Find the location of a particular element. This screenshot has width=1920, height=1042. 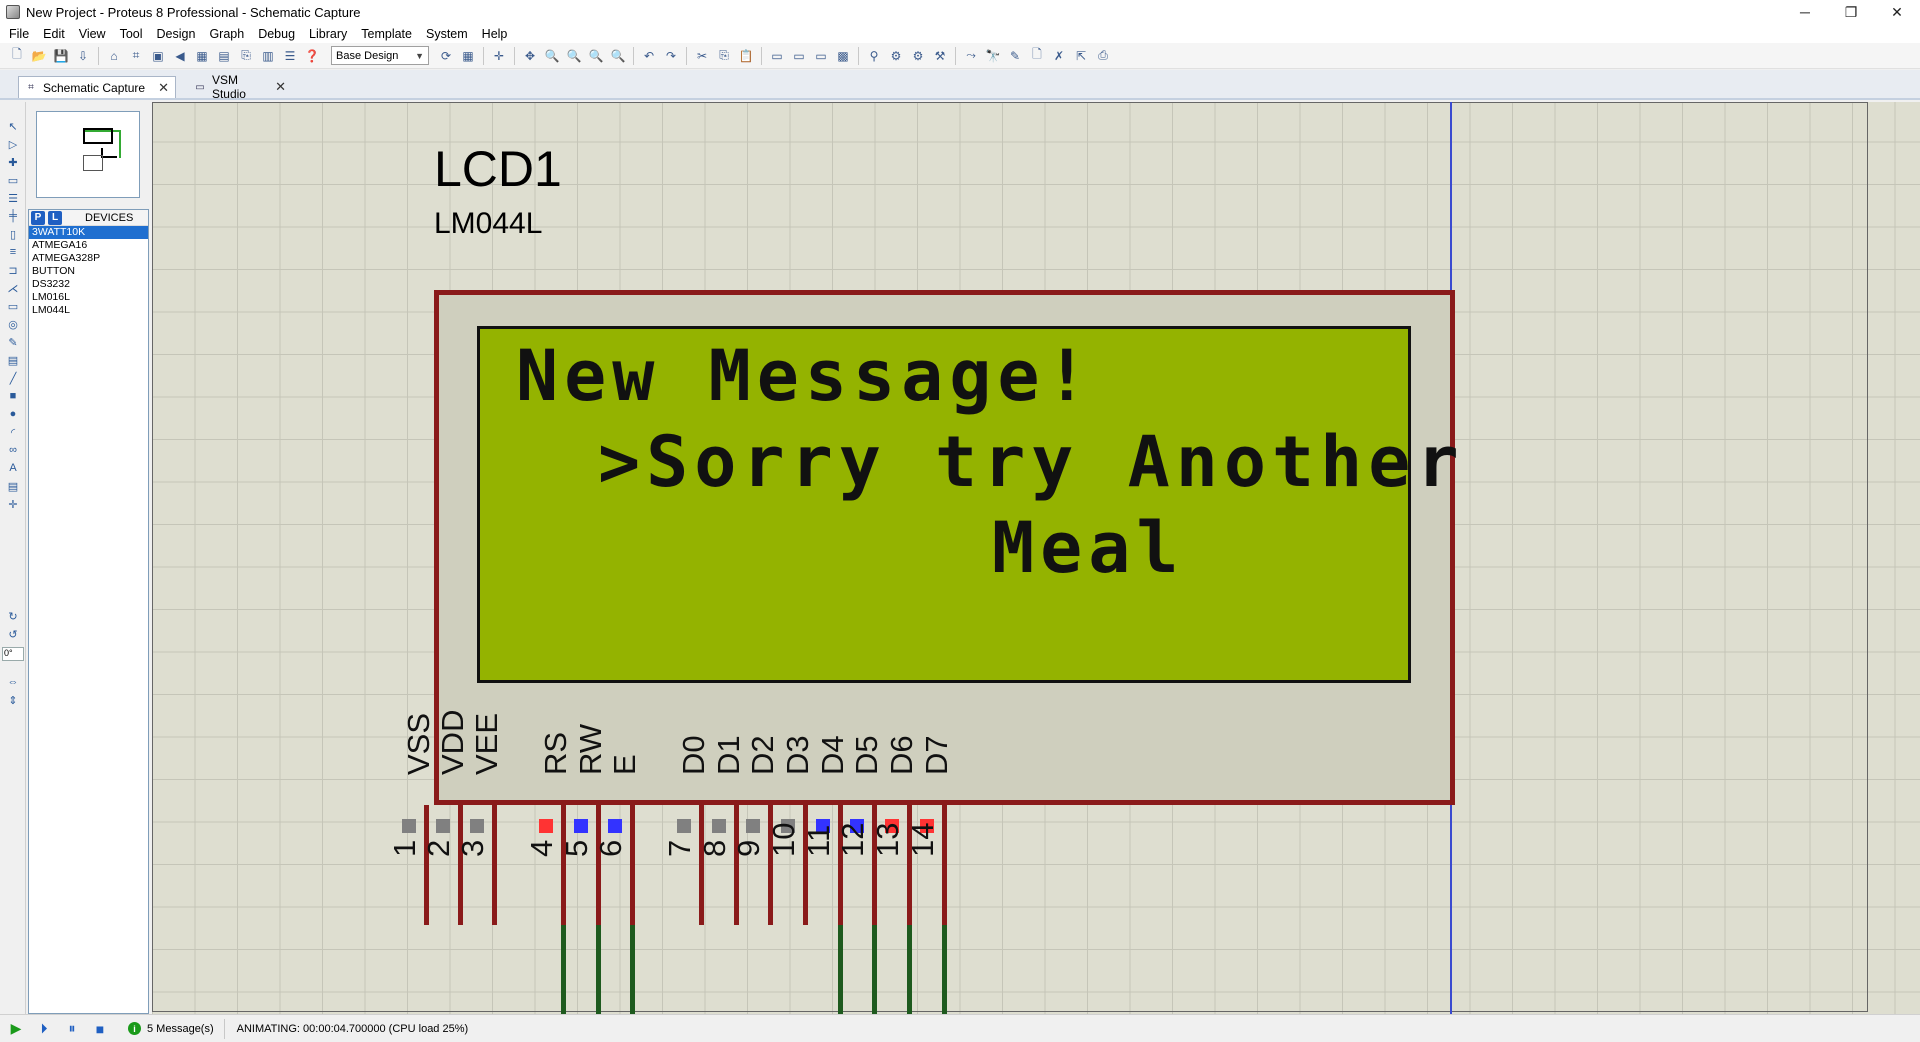

text-script-icon: ☰ is located at coordinates (13, 198).